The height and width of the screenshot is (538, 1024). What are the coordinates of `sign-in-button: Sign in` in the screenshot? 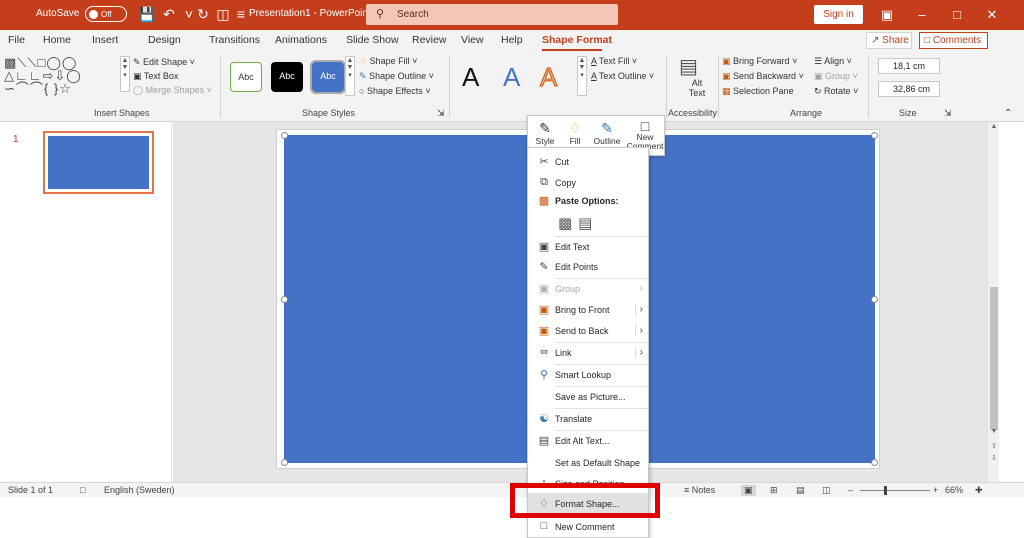 It's located at (838, 14).